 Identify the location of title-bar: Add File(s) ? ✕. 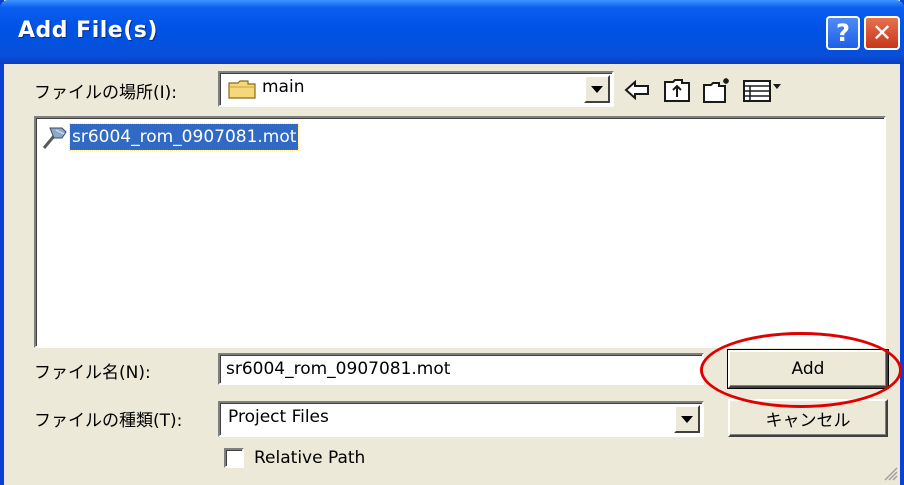
(452, 32).